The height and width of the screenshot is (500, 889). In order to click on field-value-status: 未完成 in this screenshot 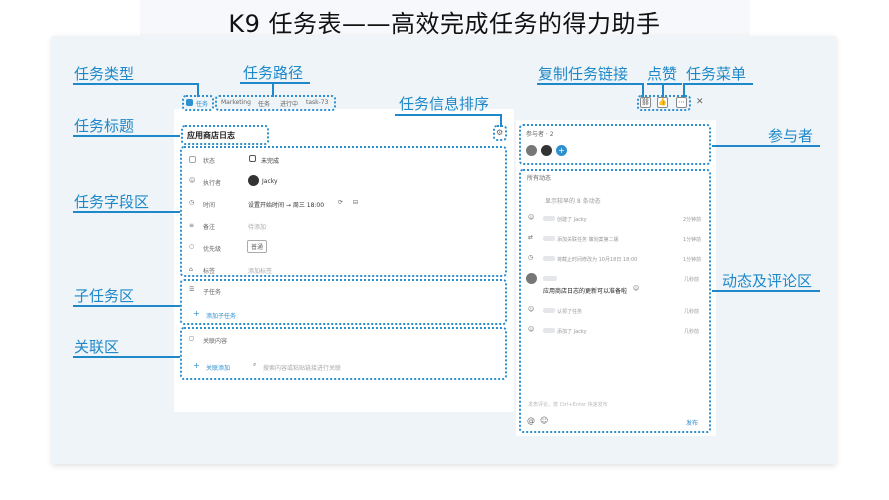, I will do `click(270, 160)`.